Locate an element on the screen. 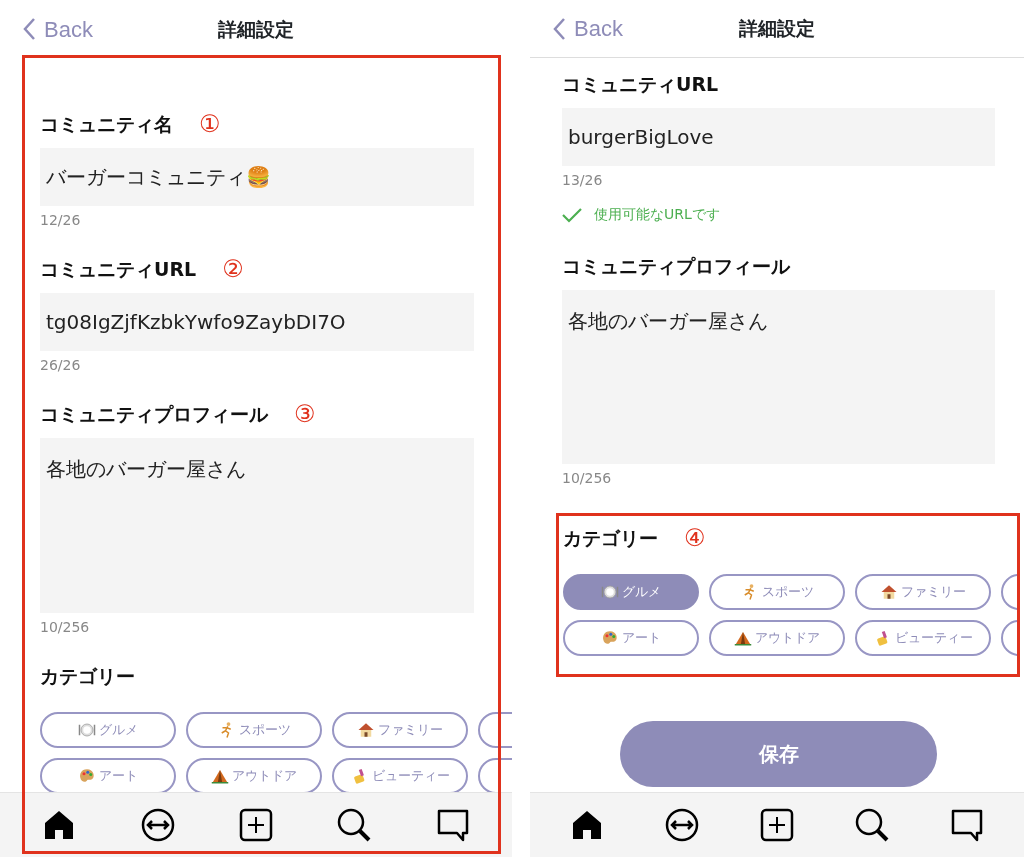  field-label: コミュニティ名 is located at coordinates (106, 124).